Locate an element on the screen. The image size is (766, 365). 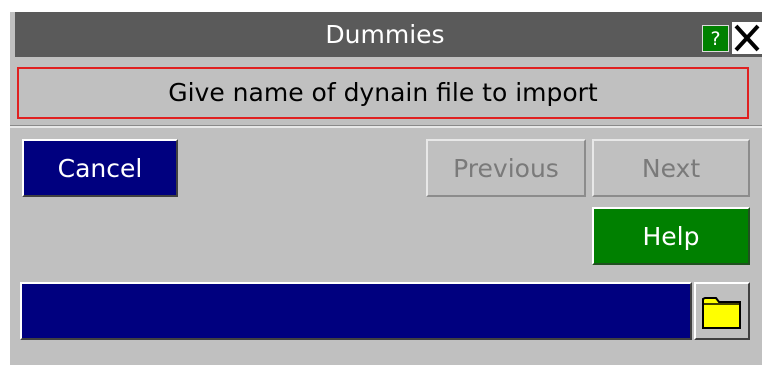
cancel-button: Cancel is located at coordinates (100, 168).